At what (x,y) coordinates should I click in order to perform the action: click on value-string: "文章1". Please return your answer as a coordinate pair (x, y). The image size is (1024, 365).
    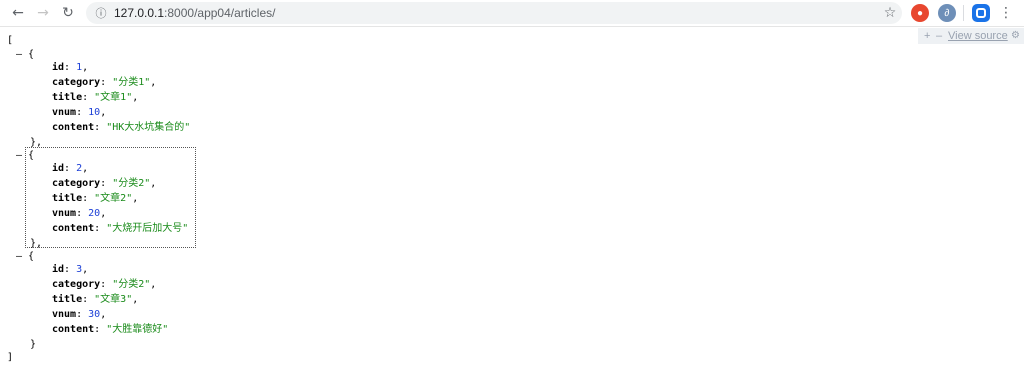
    Looking at the image, I should click on (113, 97).